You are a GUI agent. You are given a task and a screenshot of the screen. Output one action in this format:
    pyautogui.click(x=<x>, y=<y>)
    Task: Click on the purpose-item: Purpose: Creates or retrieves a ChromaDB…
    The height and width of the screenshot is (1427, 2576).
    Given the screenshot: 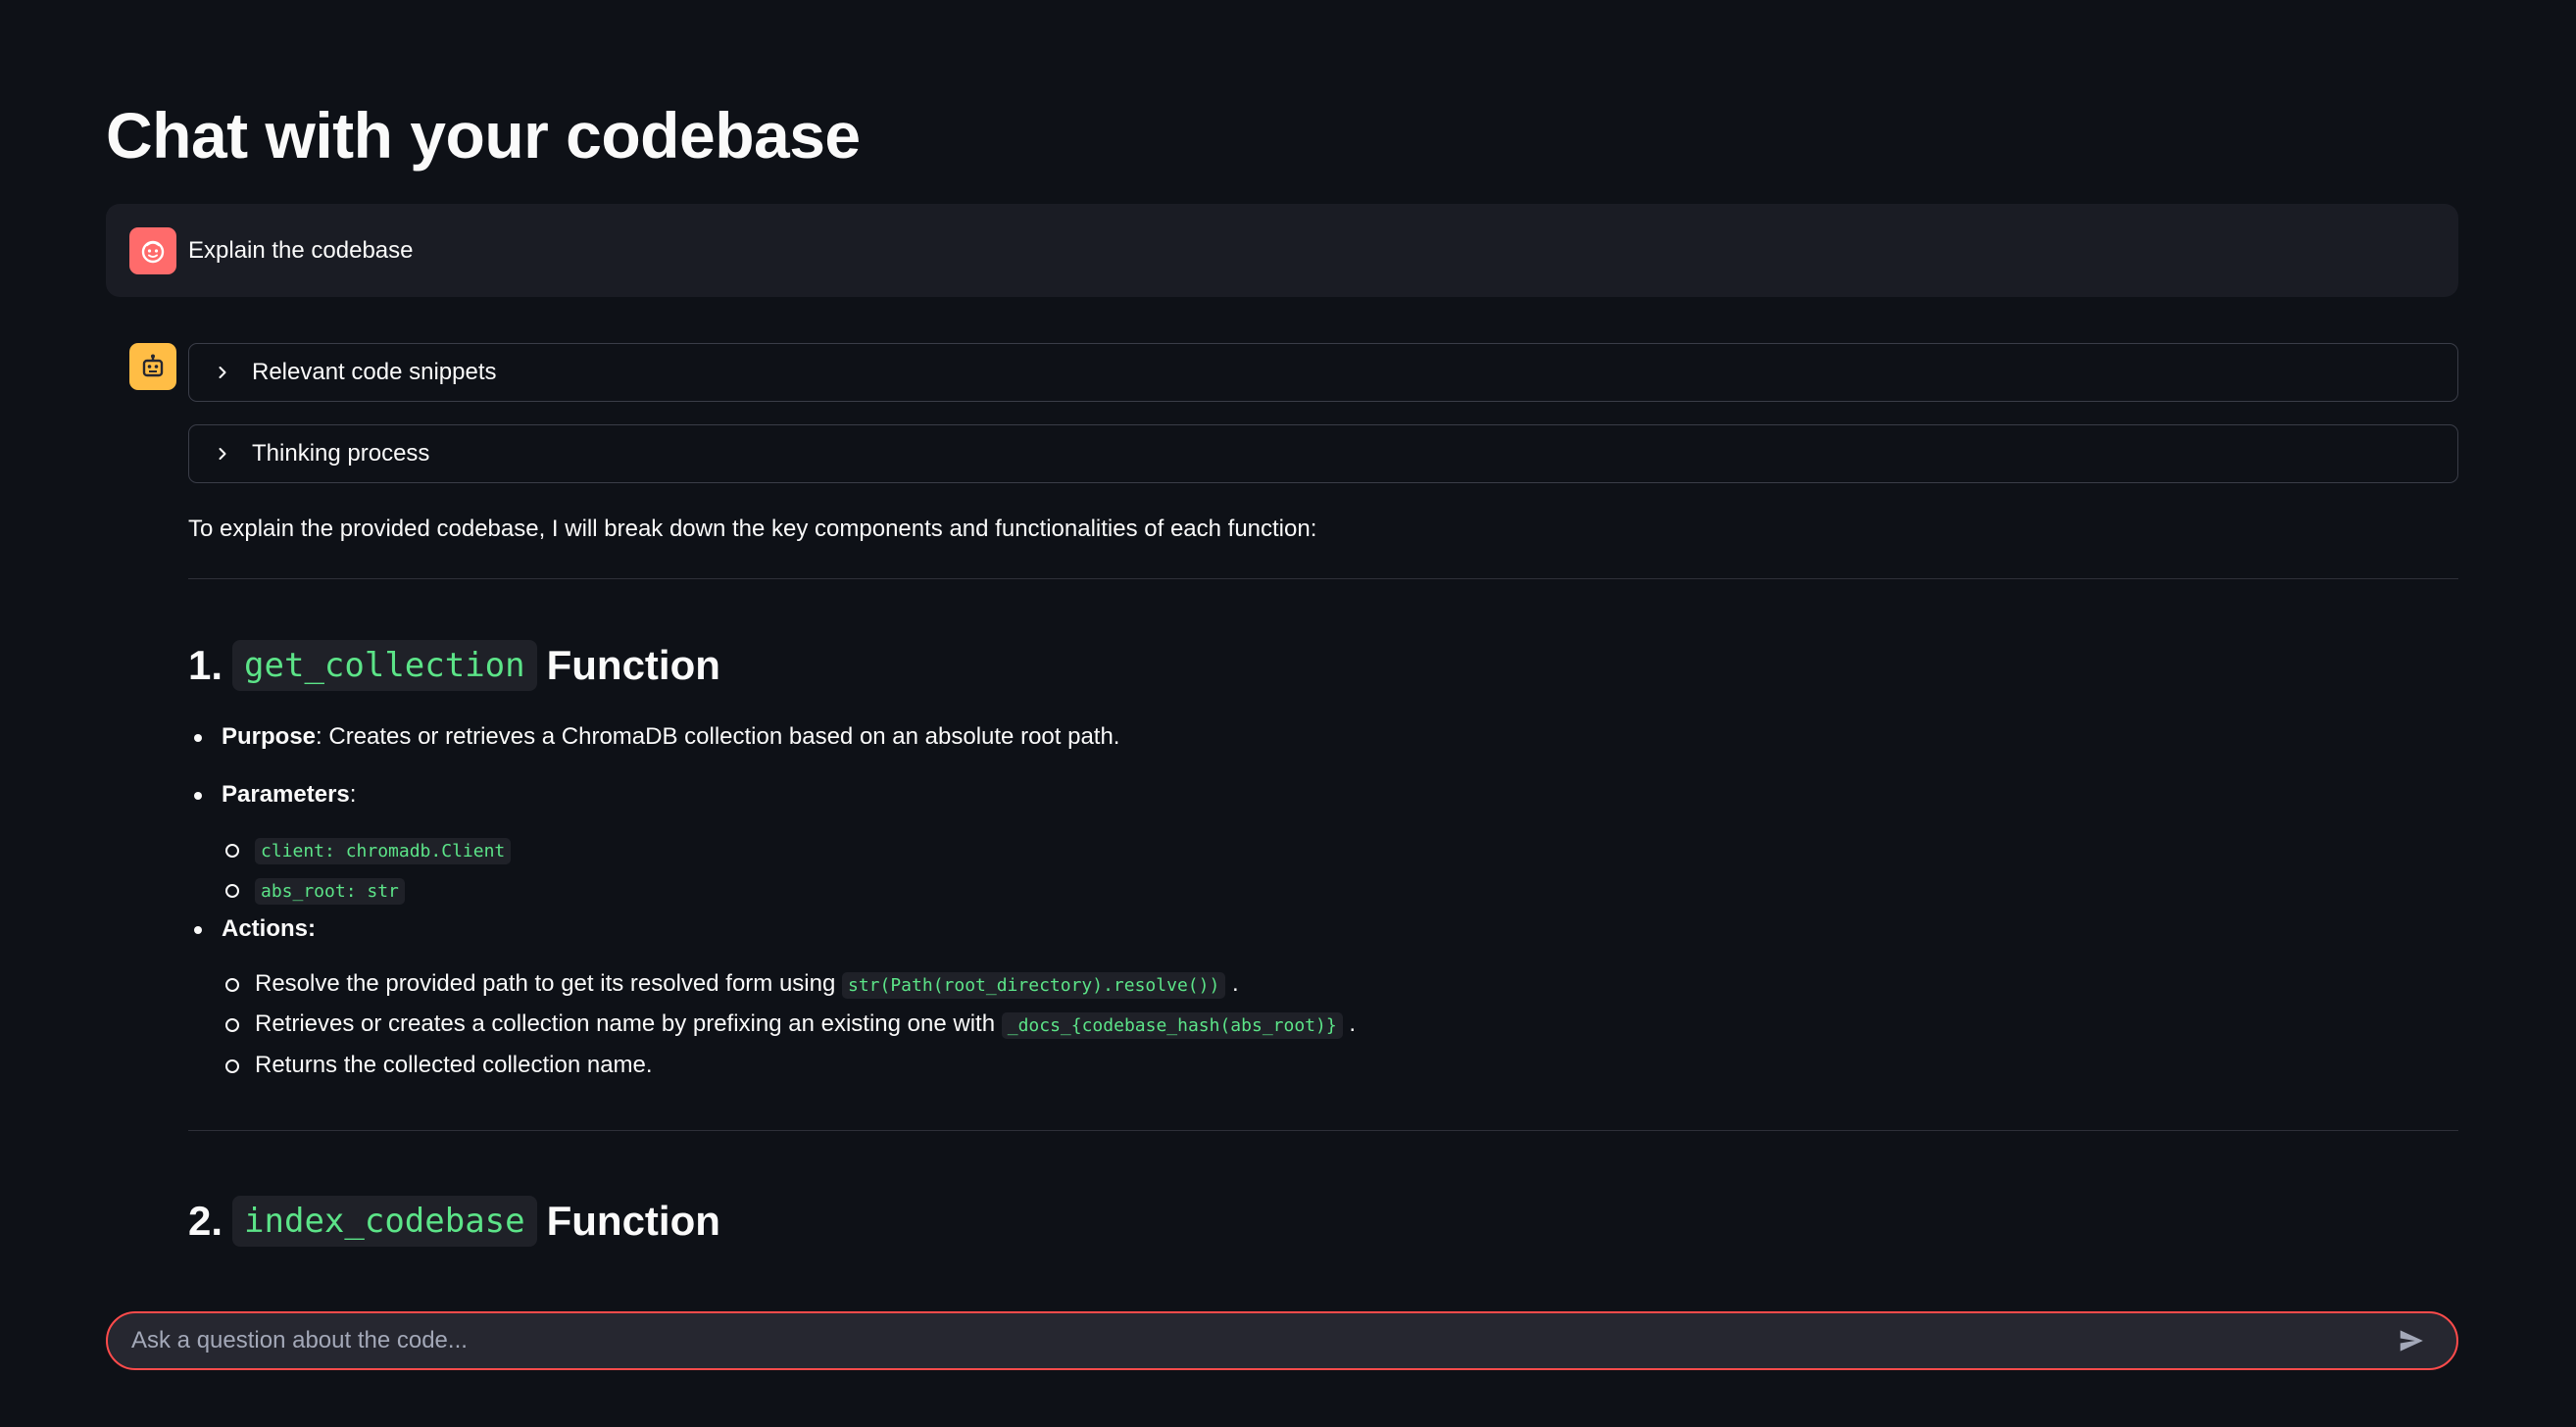 What is the action you would take?
    pyautogui.click(x=1323, y=737)
    